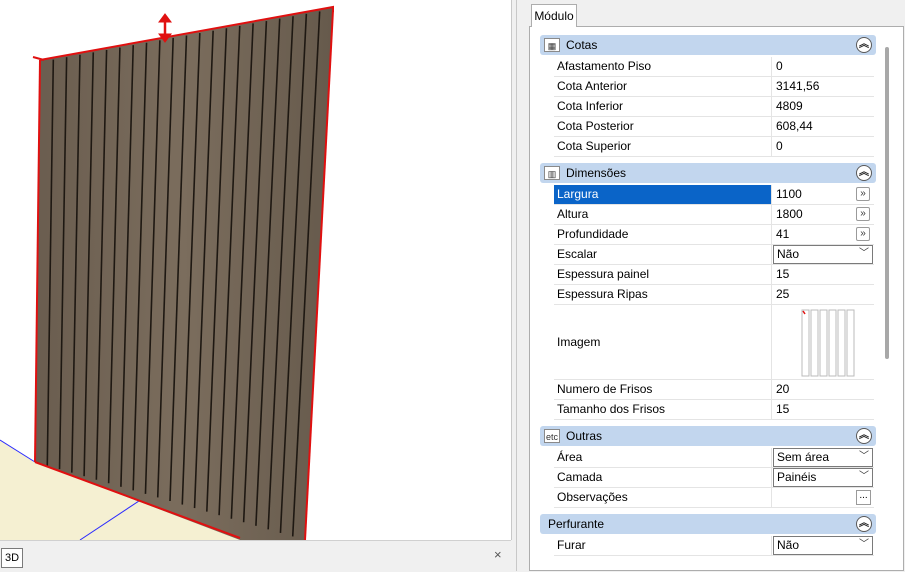 This screenshot has height=572, width=905. What do you see at coordinates (663, 234) in the screenshot?
I see `prop-label: Profundidade` at bounding box center [663, 234].